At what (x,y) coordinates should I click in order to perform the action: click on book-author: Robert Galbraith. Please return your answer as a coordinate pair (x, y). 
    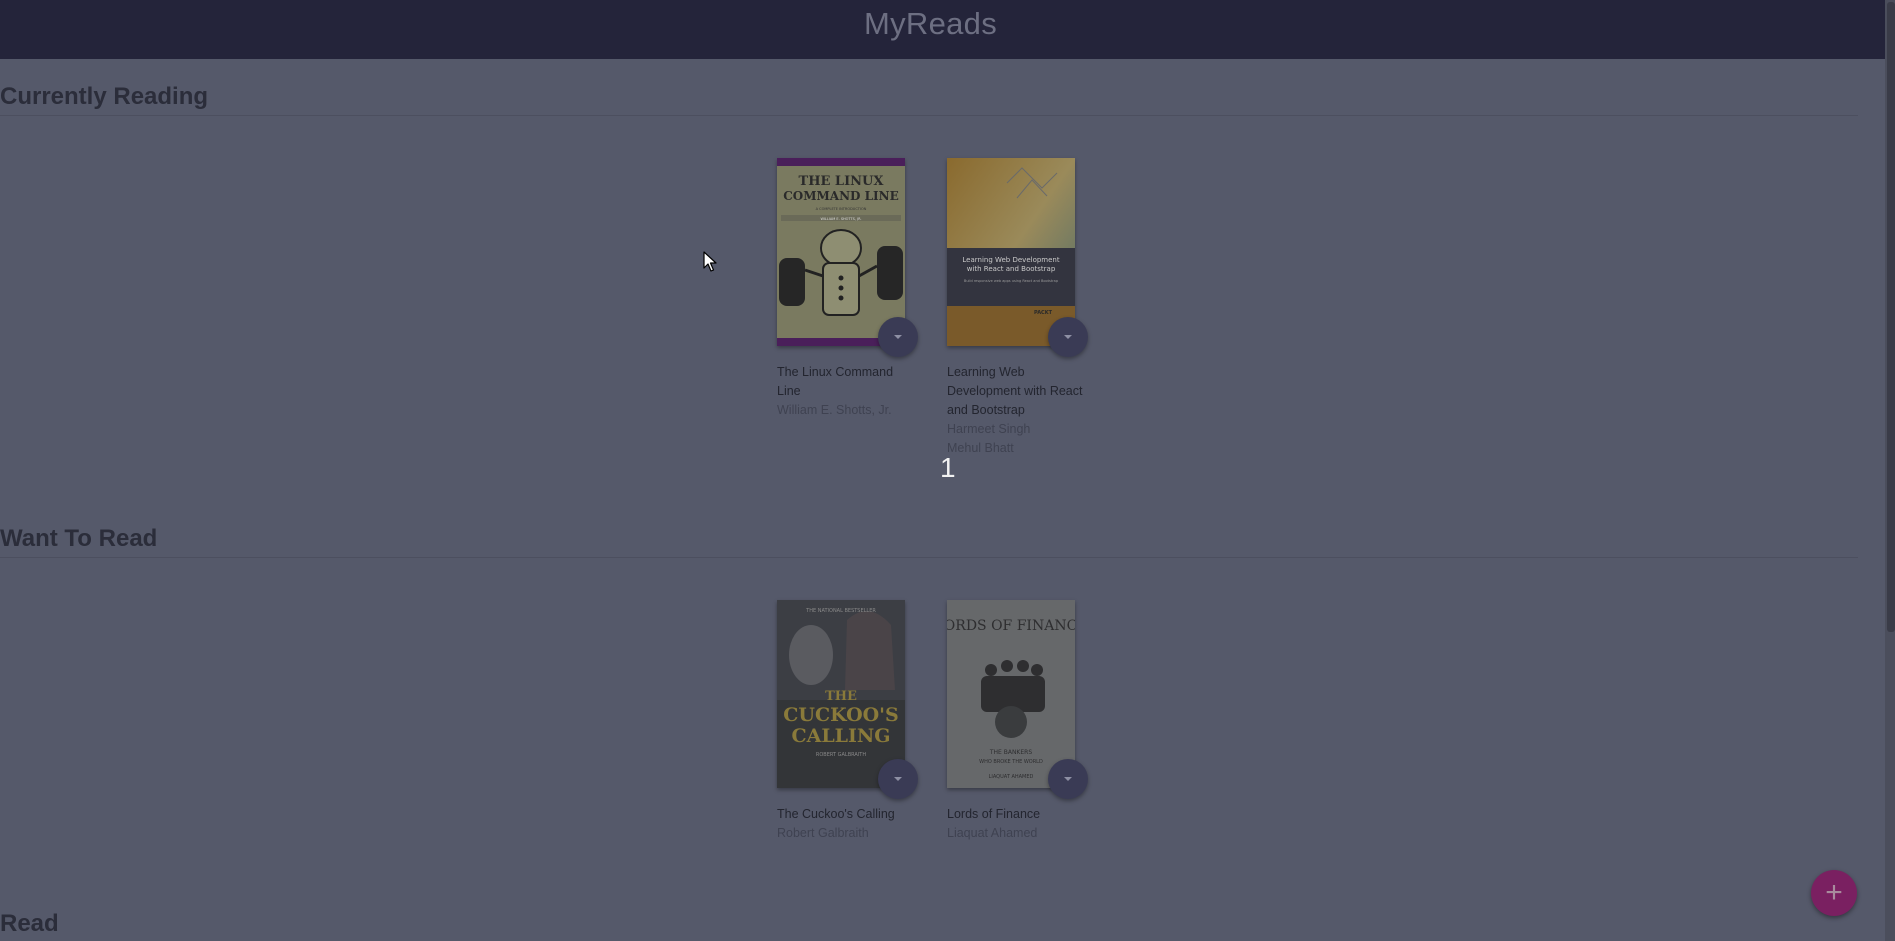
    Looking at the image, I should click on (823, 833).